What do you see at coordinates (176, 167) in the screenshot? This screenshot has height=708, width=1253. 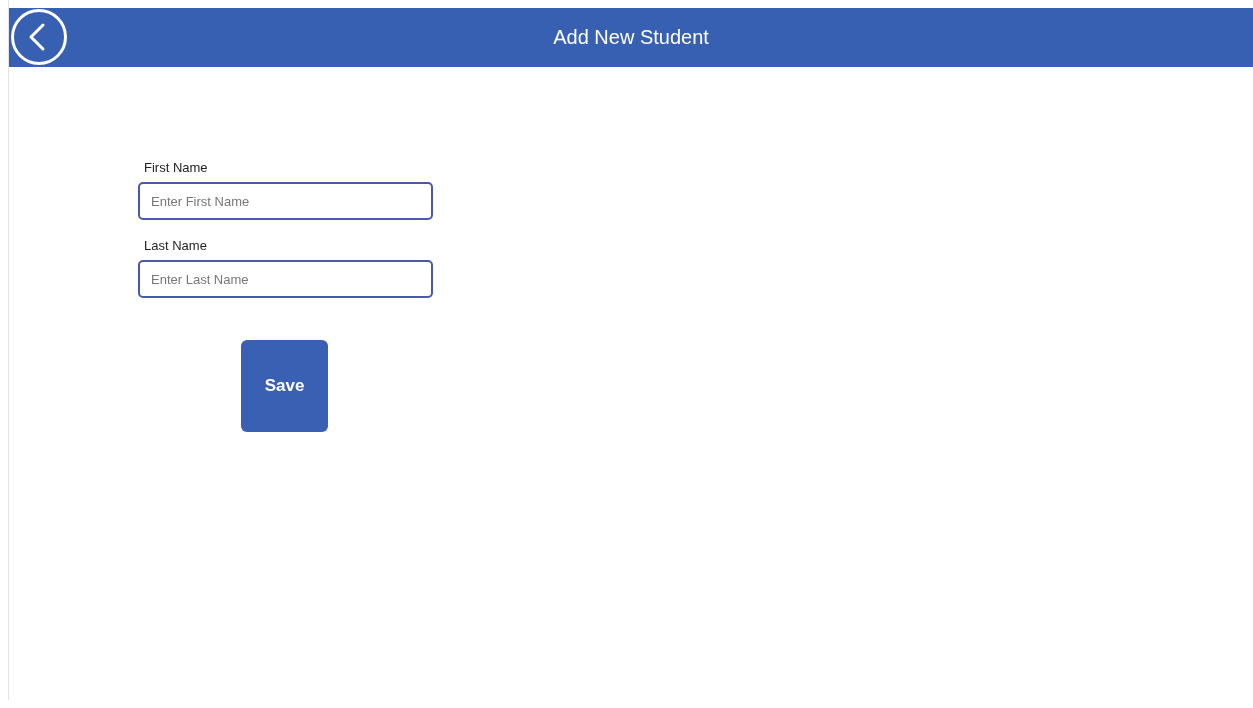 I see `field-label: First Name` at bounding box center [176, 167].